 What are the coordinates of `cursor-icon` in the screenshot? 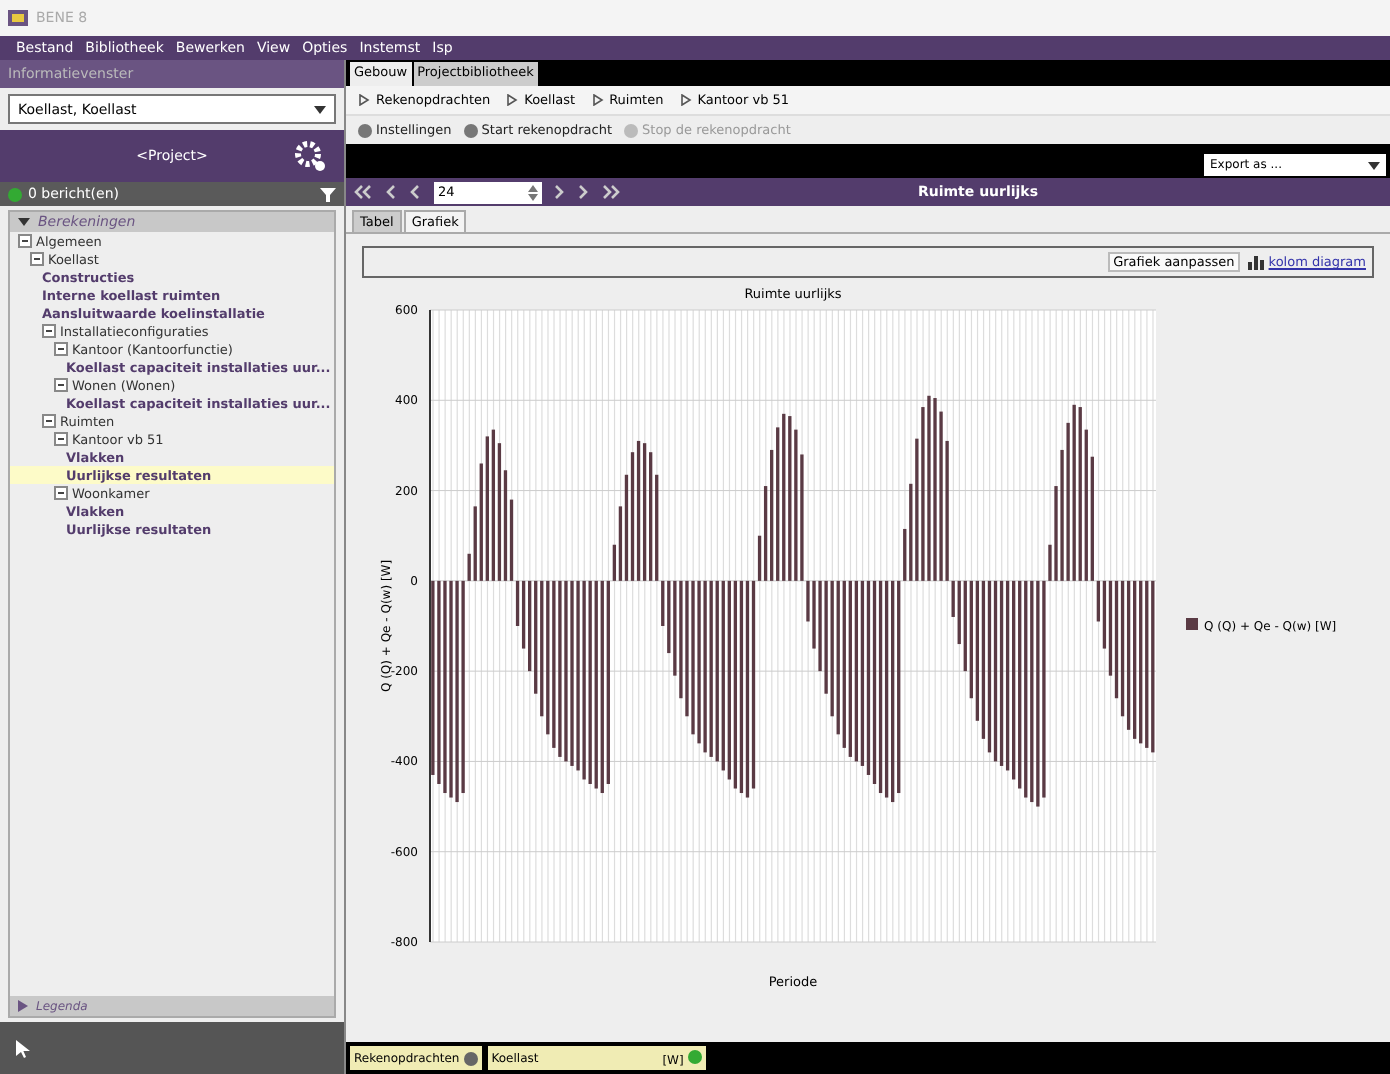 It's located at (23, 1048).